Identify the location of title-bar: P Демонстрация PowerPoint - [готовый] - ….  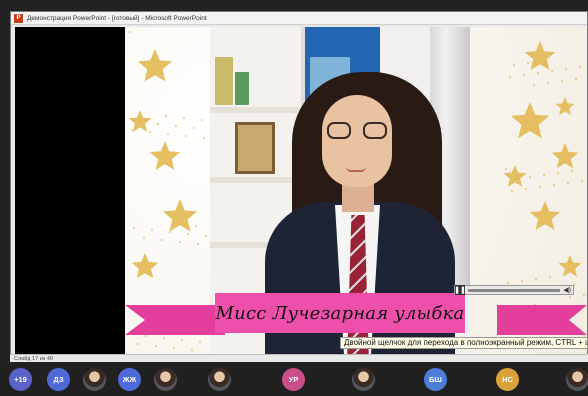
(299, 18).